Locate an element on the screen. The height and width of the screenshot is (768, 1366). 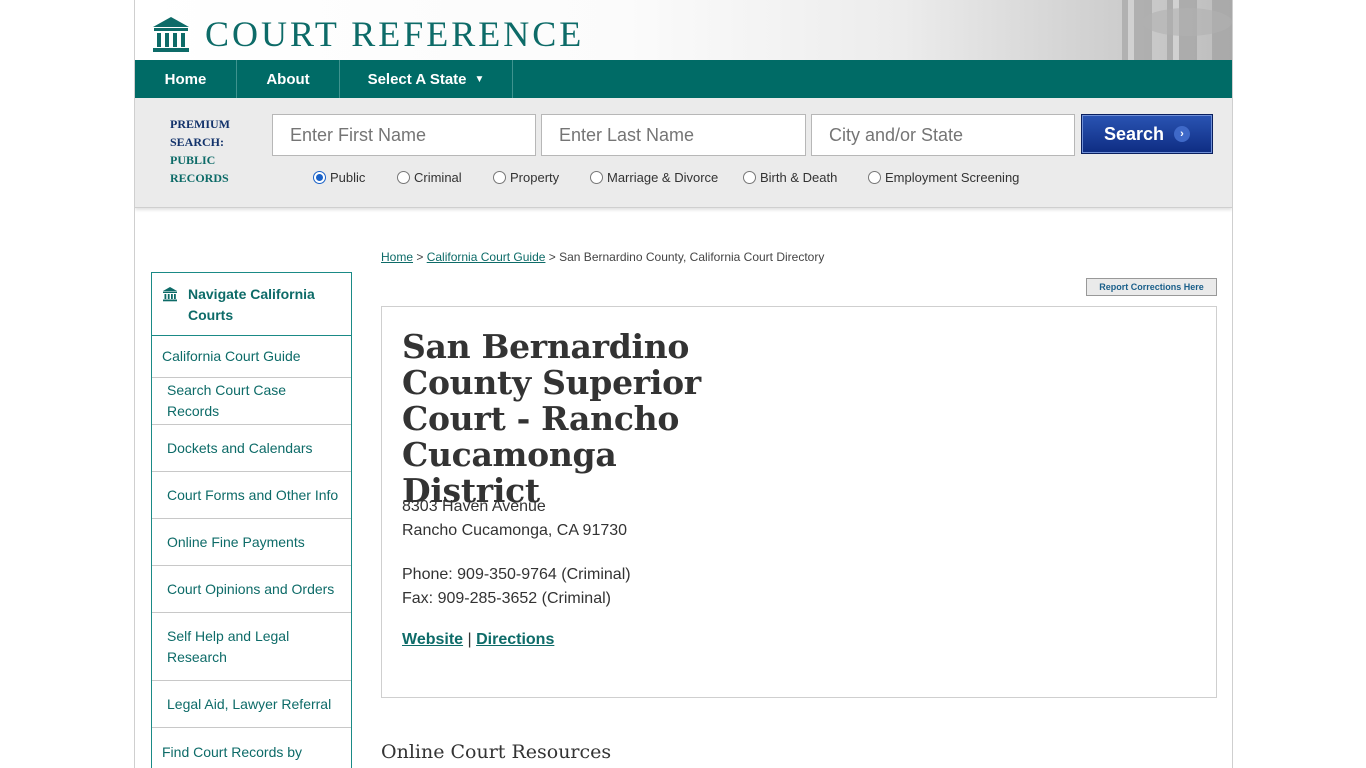
sidebar-item-dockets-calendars: Dockets and Calendars is located at coordinates (251, 448).